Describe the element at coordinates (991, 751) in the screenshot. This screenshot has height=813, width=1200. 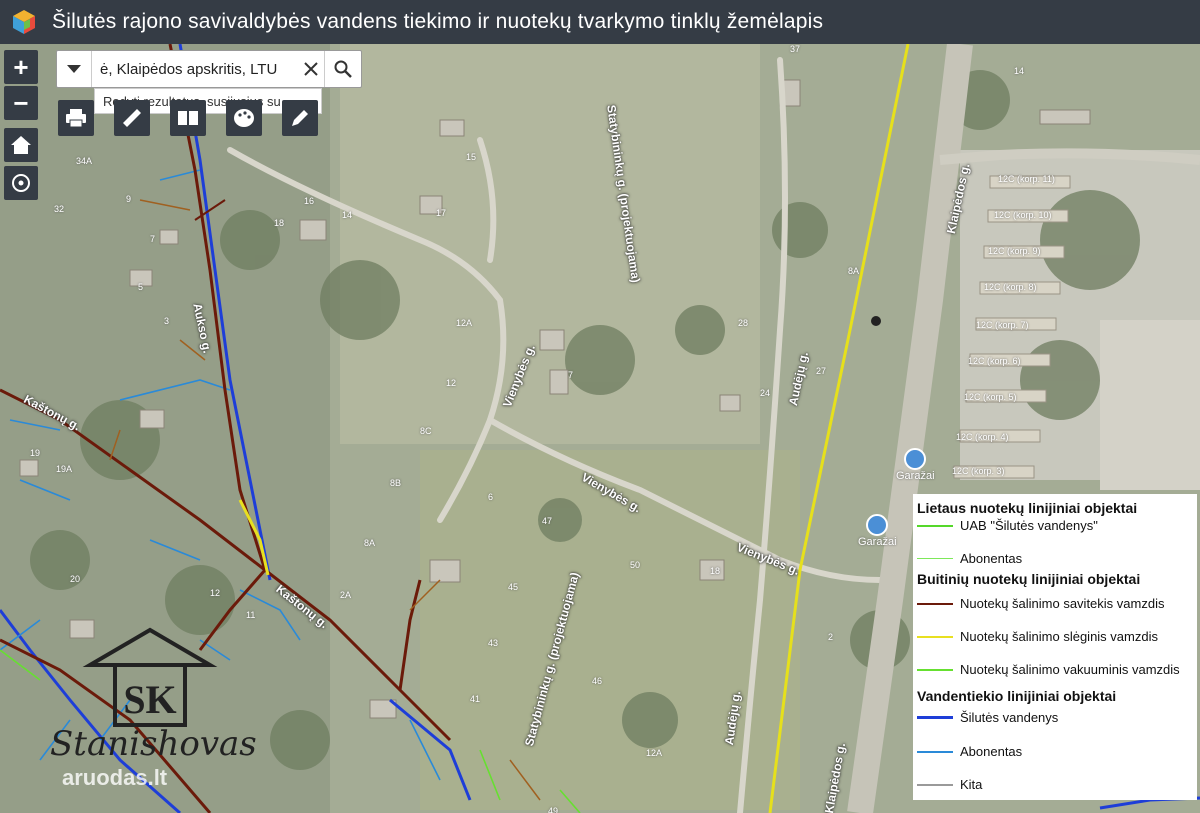
I see `legend-item-label: Abonentas` at that location.